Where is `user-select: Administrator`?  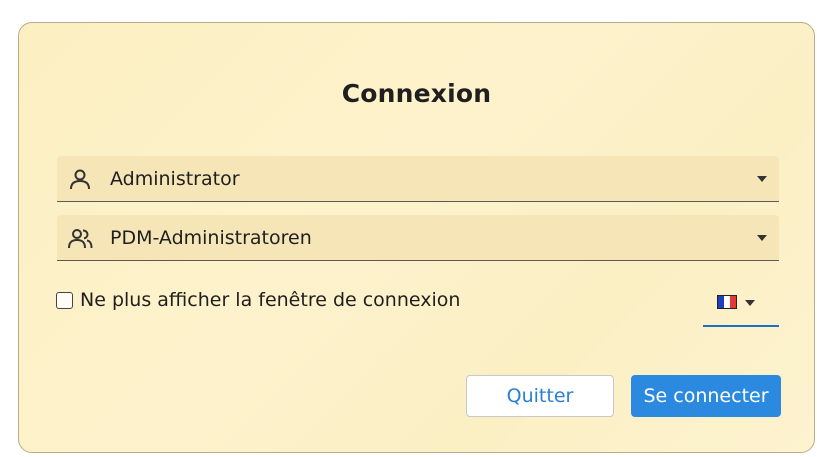 user-select: Administrator is located at coordinates (418, 179).